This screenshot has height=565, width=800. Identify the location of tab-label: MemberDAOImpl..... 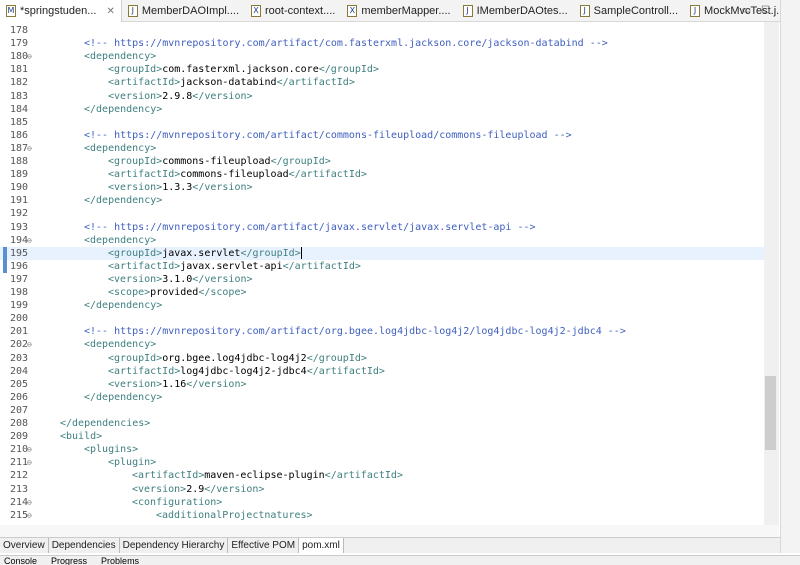
(190, 11).